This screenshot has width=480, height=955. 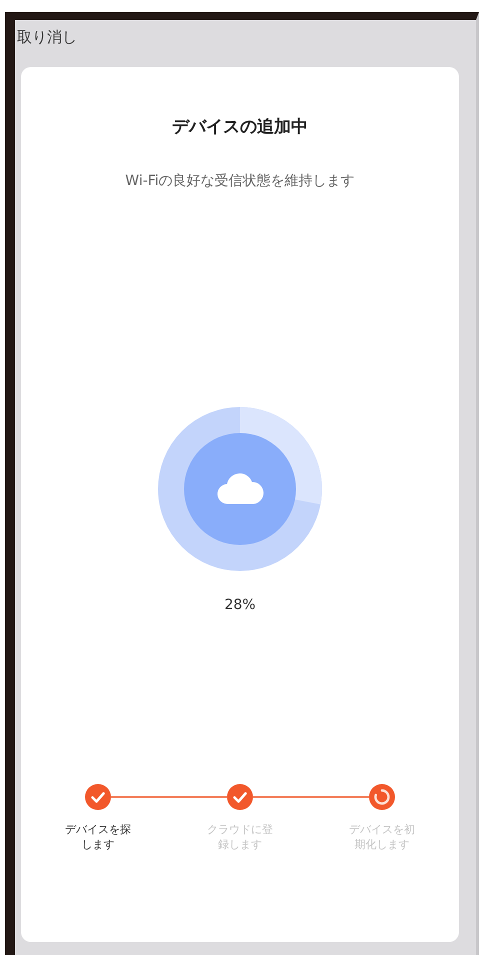 What do you see at coordinates (47, 37) in the screenshot?
I see `cancel-link: 取り消し` at bounding box center [47, 37].